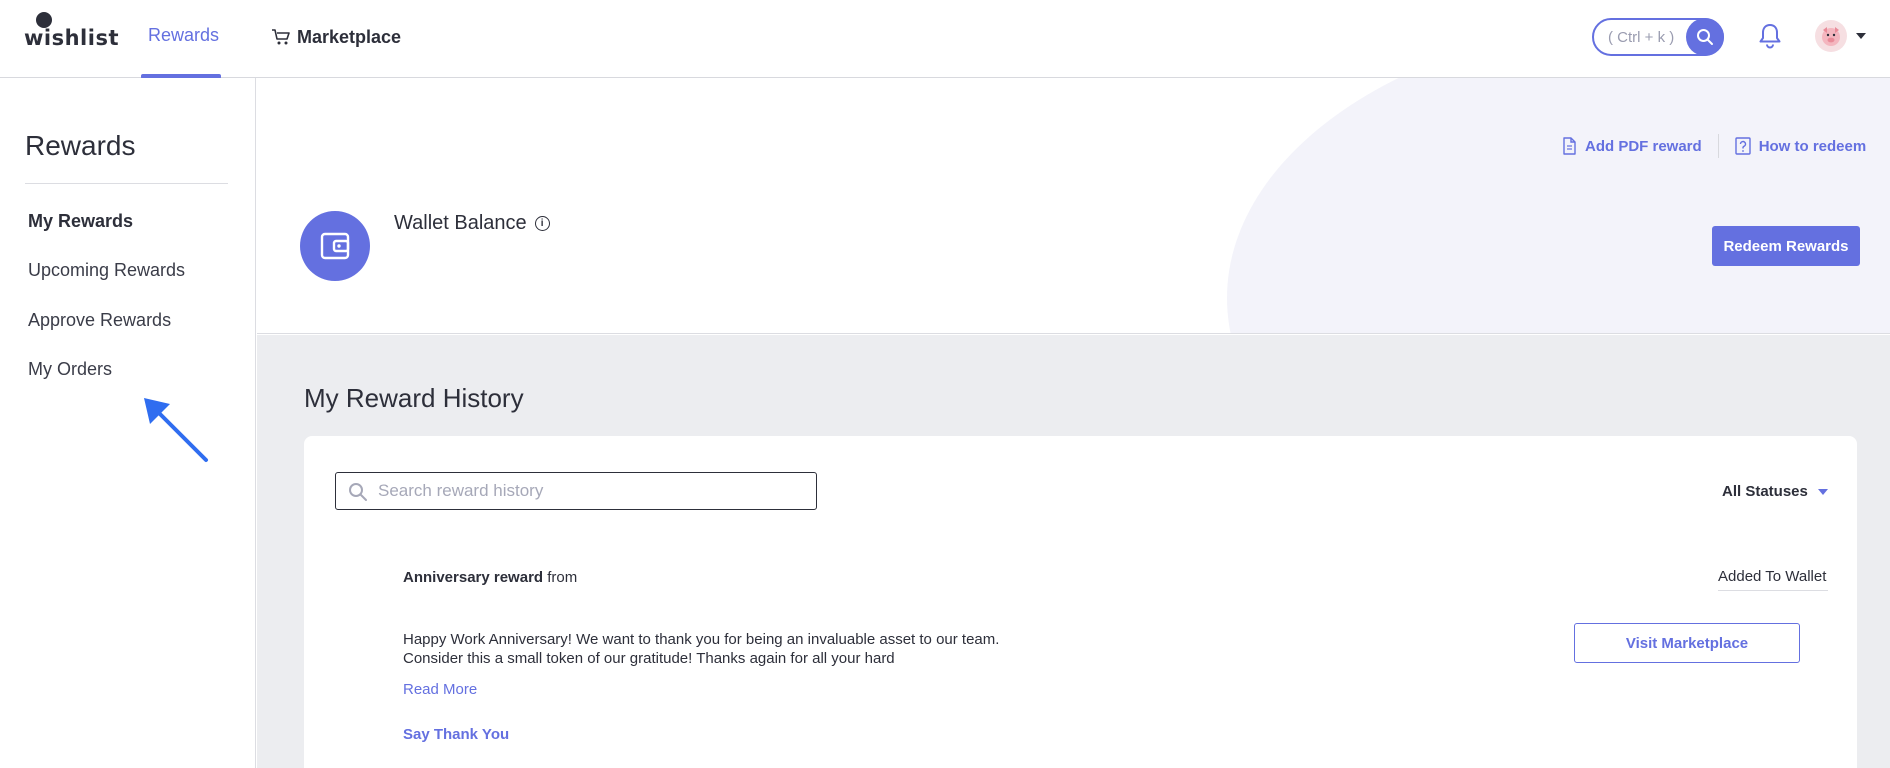 The width and height of the screenshot is (1890, 768). What do you see at coordinates (1558, 205) in the screenshot?
I see `decorative-background-circle` at bounding box center [1558, 205].